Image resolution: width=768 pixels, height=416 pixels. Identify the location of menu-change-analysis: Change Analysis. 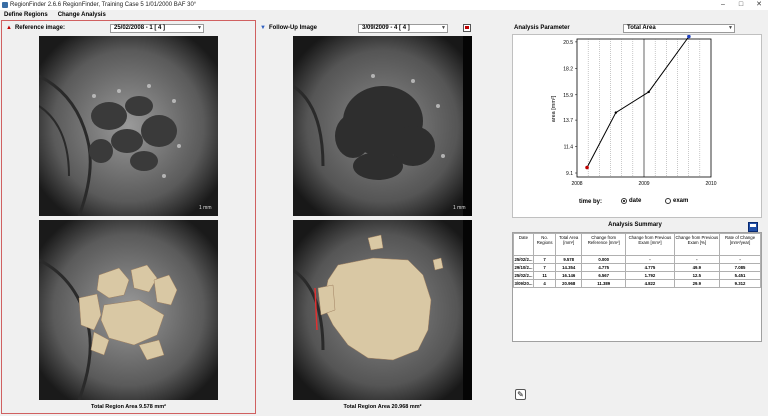
(82, 15).